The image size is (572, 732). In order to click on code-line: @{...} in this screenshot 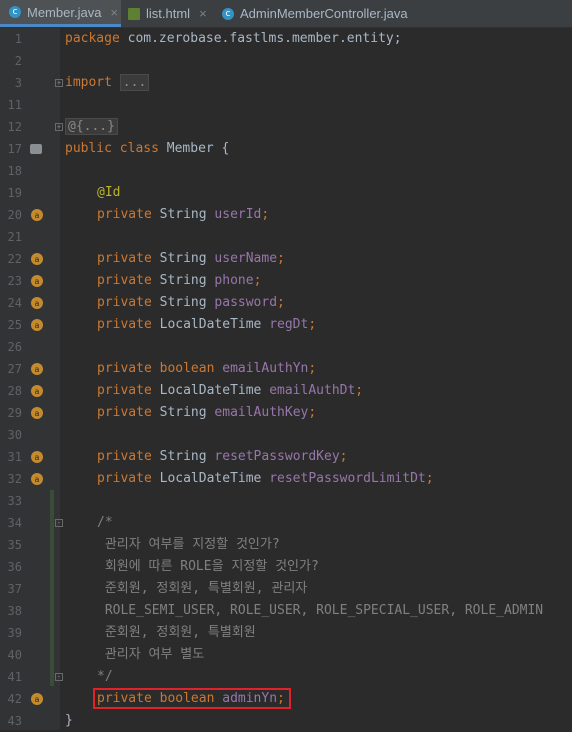, I will do `click(91, 127)`.